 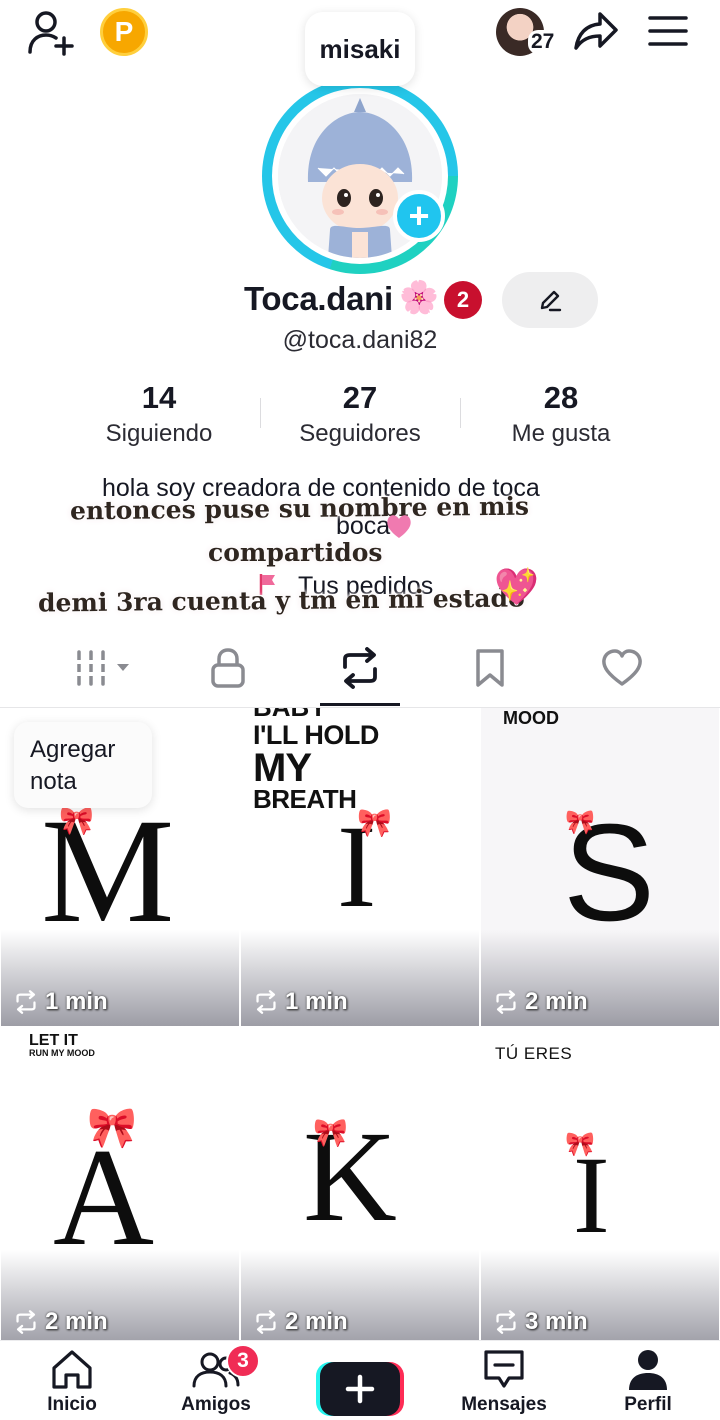 I want to click on notification-badge: 2, so click(x=463, y=300).